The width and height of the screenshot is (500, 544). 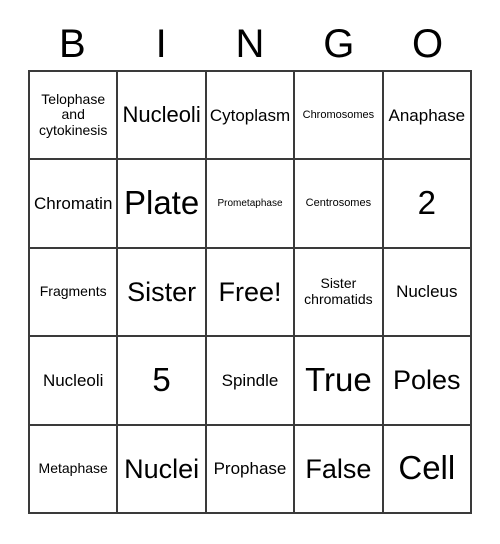 I want to click on bingo-cell-r2c4: Centrosomes, so click(x=339, y=204).